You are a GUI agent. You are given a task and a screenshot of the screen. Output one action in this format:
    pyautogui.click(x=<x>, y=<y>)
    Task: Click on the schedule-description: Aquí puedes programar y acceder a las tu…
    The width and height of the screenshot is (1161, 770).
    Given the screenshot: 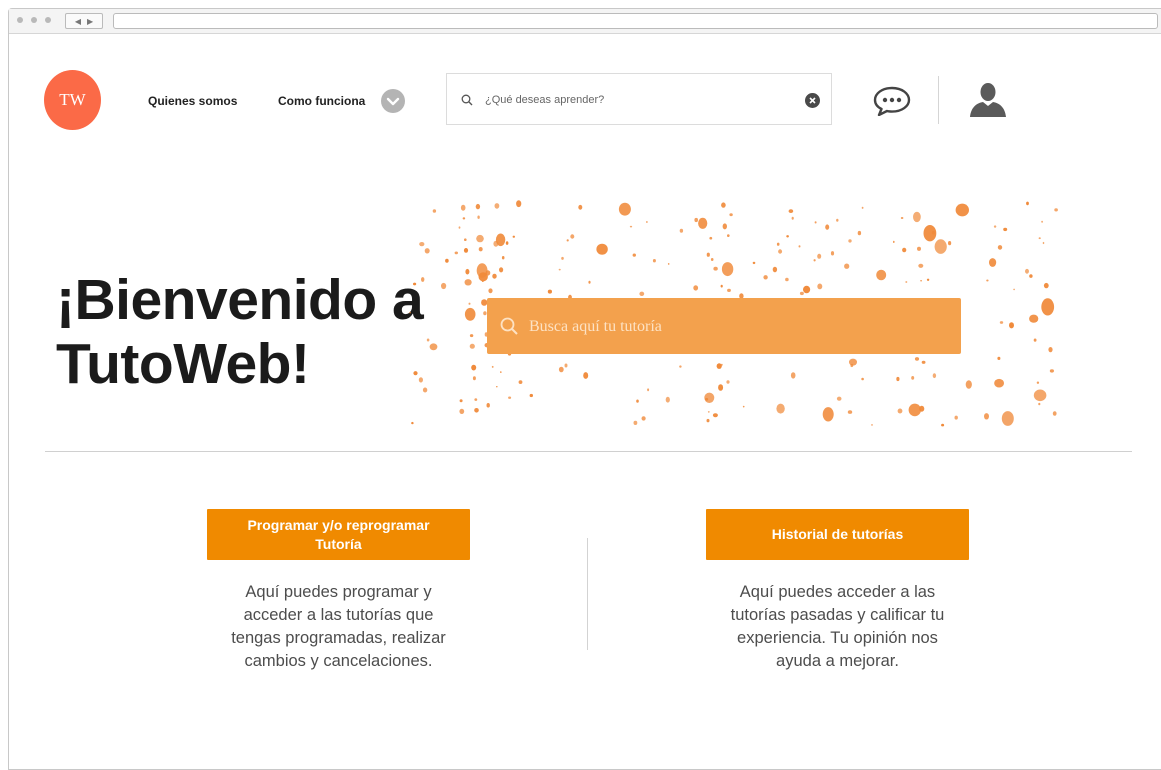 What is the action you would take?
    pyautogui.click(x=338, y=627)
    